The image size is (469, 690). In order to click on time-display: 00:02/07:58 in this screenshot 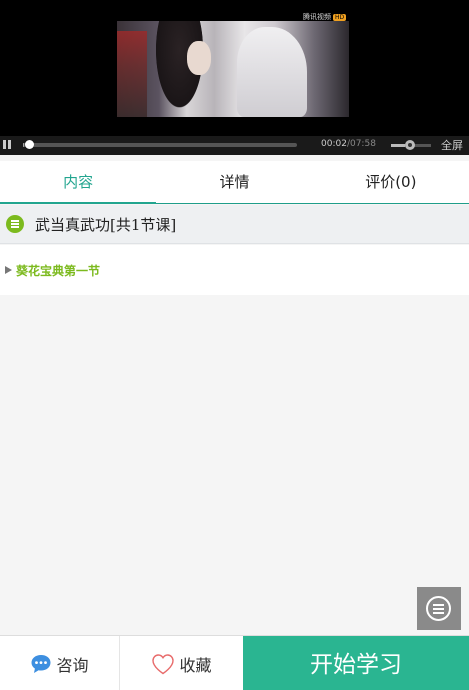, I will do `click(348, 144)`.